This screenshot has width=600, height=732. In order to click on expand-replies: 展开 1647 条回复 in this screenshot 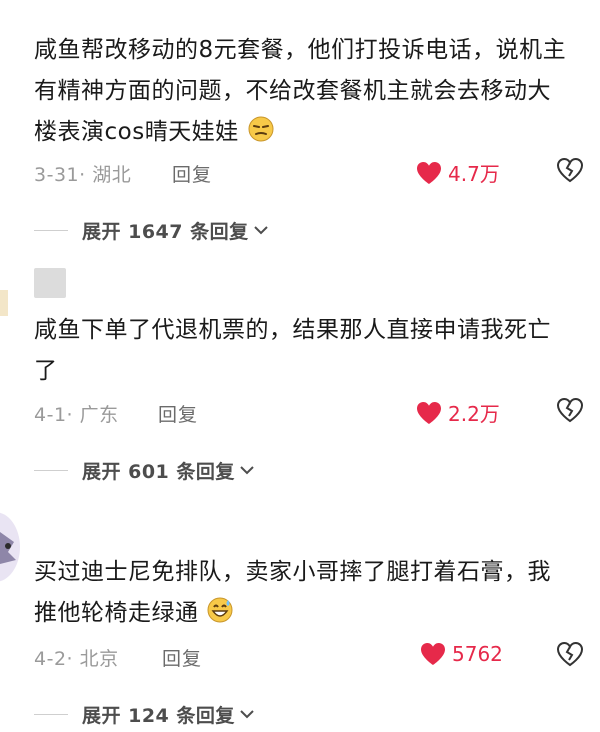, I will do `click(151, 230)`.